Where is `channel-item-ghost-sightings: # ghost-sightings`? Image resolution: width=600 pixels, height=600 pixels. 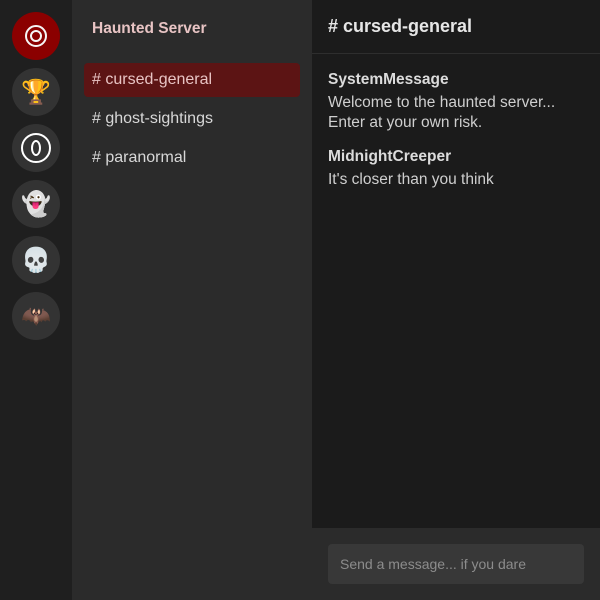 channel-item-ghost-sightings: # ghost-sightings is located at coordinates (192, 119).